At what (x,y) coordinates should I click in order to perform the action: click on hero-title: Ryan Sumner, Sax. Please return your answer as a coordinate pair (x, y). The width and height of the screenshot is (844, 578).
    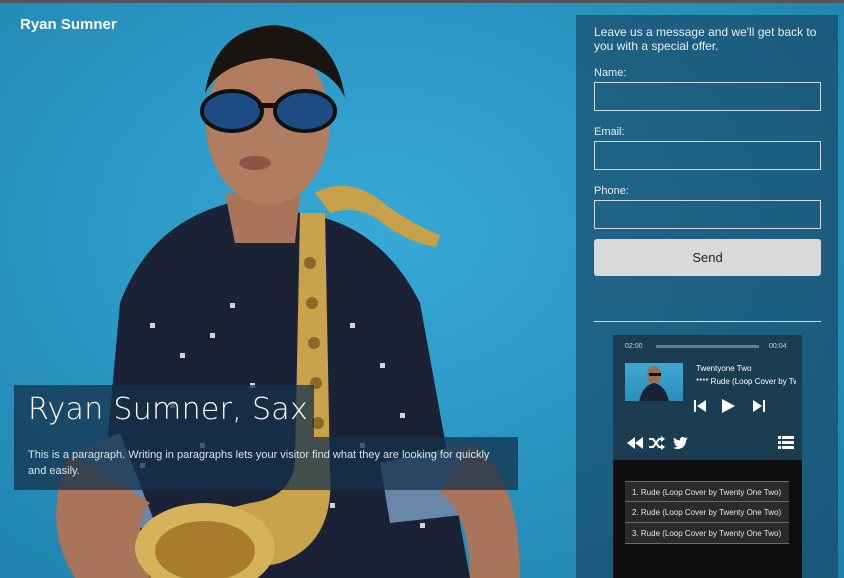
    Looking at the image, I should click on (168, 409).